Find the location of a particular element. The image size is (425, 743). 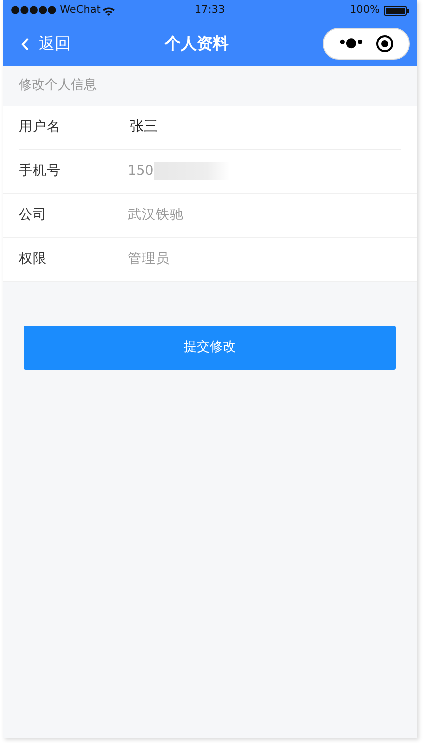

field-label: 用户名 is located at coordinates (40, 128).